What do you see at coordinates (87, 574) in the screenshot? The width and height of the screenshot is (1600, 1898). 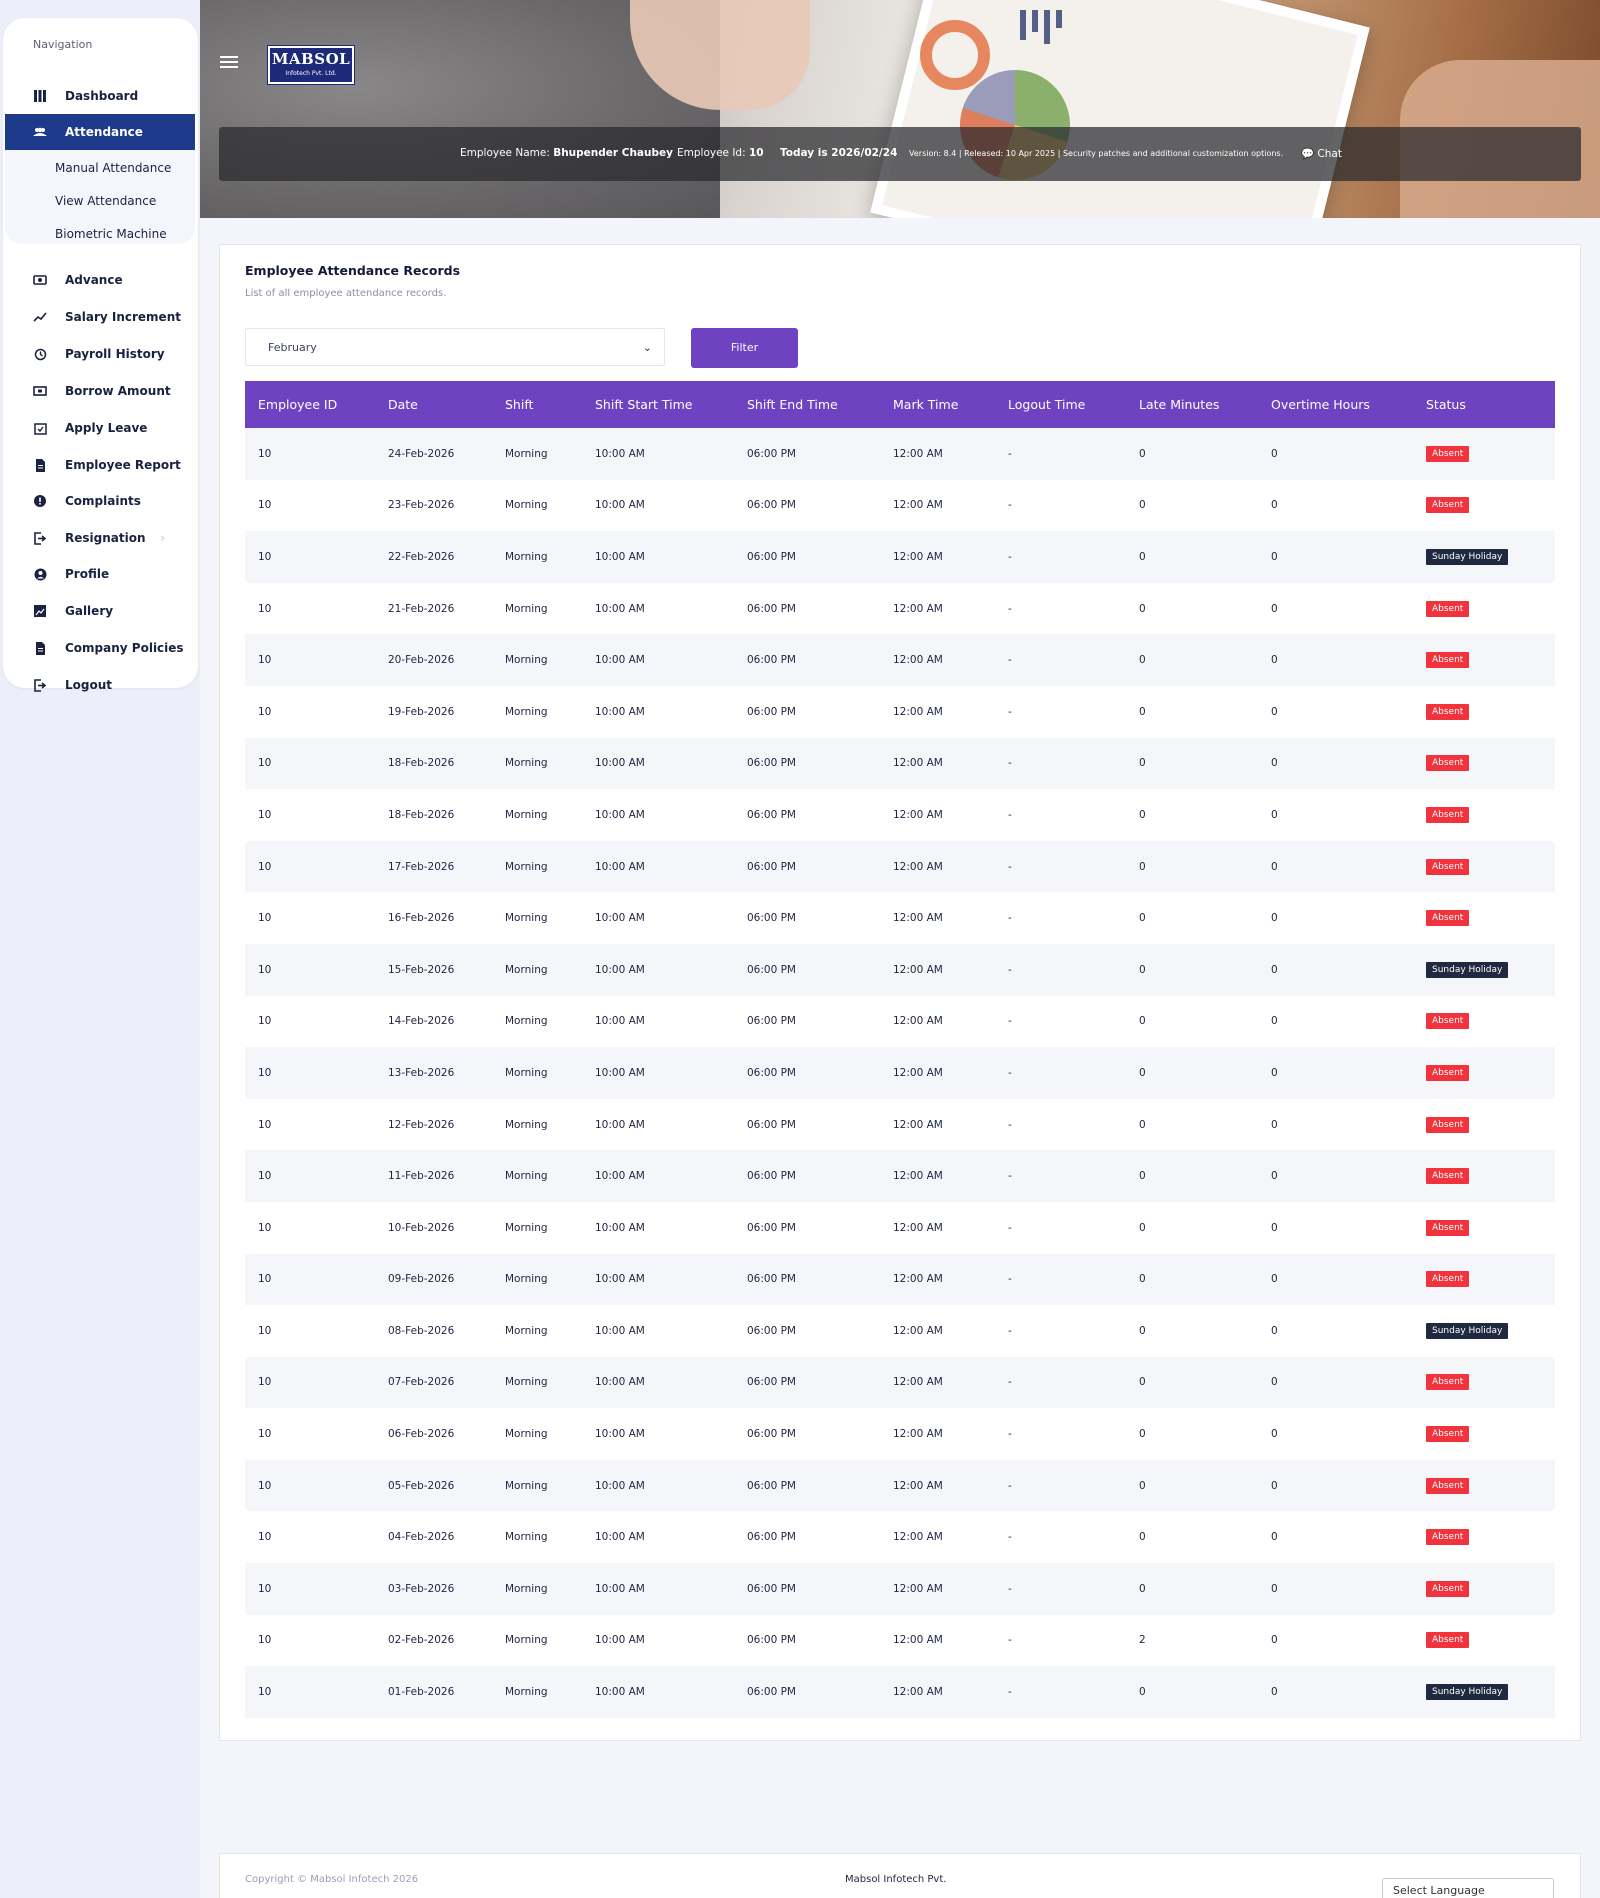 I see `sidebar-item-label: Profile` at bounding box center [87, 574].